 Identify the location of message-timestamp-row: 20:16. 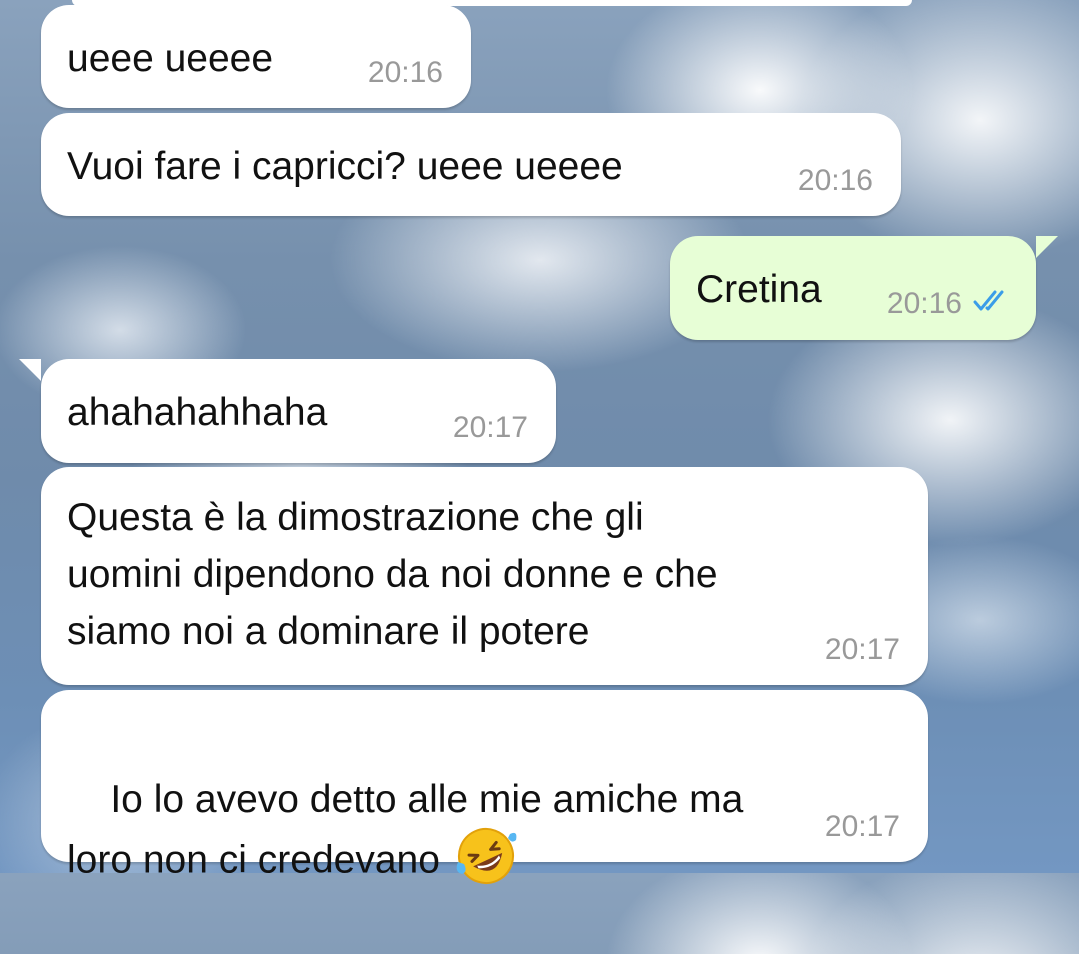
(950, 304).